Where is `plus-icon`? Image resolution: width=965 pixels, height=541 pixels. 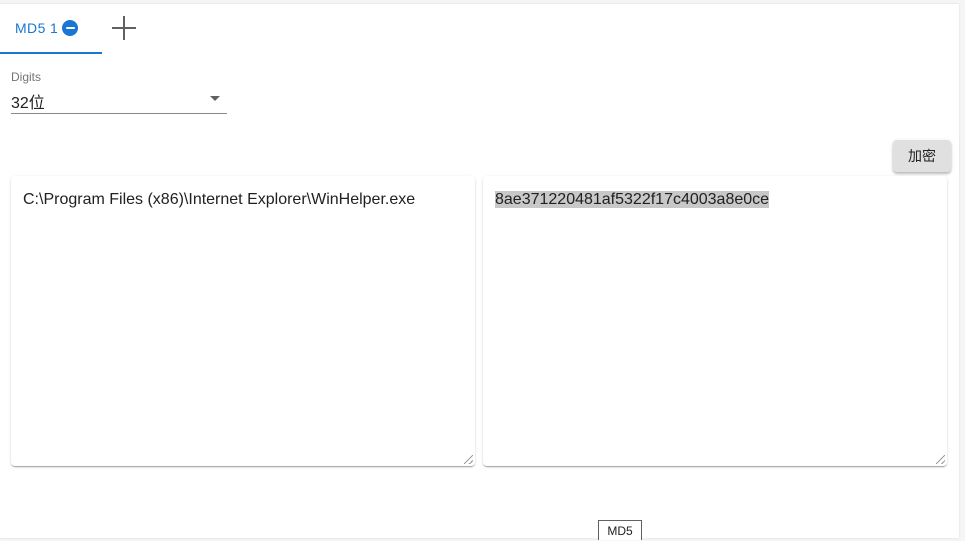 plus-icon is located at coordinates (124, 28).